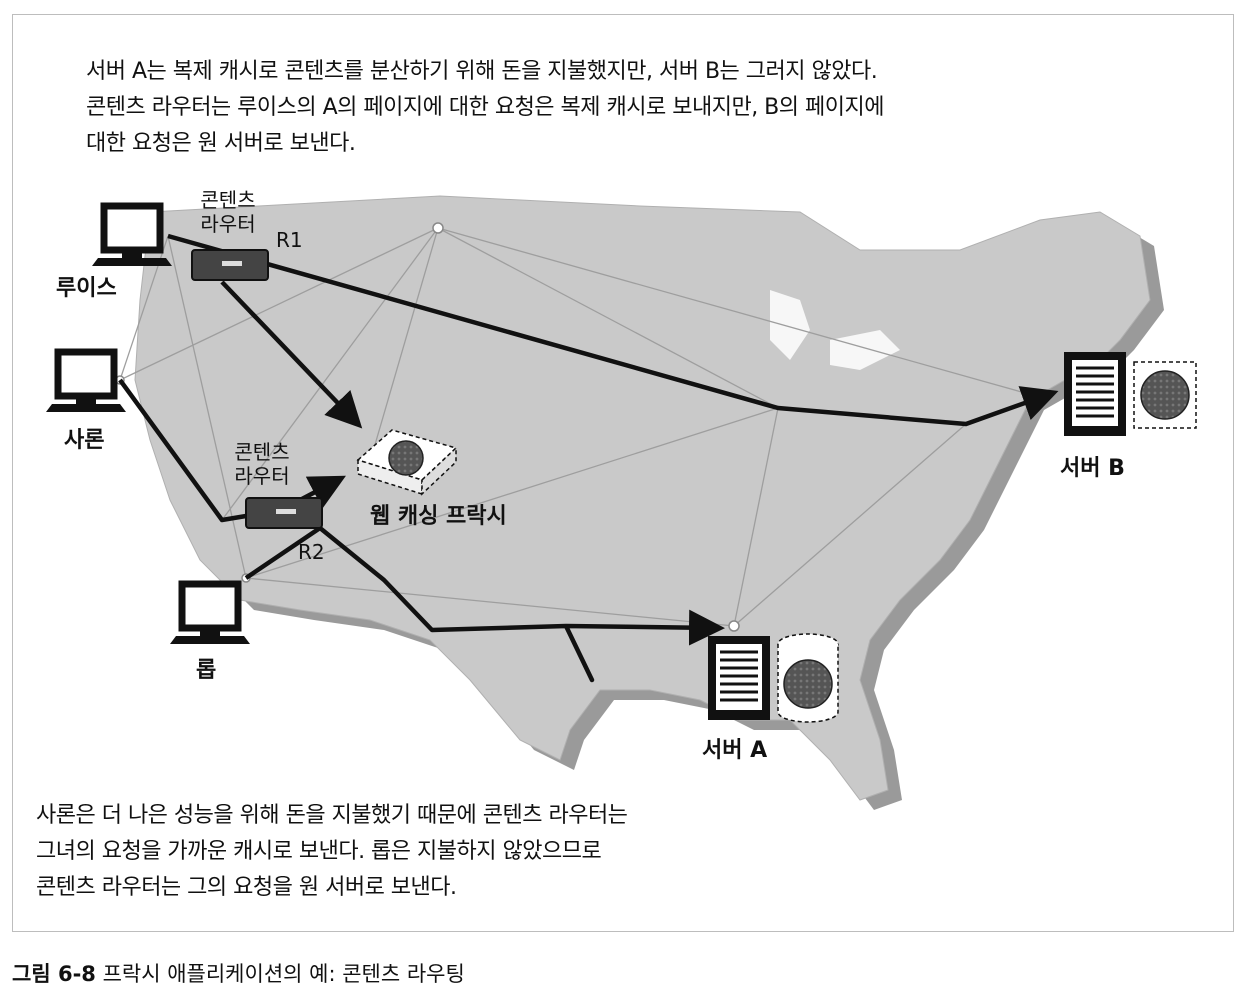 Image resolution: width=1246 pixels, height=1002 pixels. Describe the element at coordinates (86, 380) in the screenshot. I see `computer-sharon` at that location.